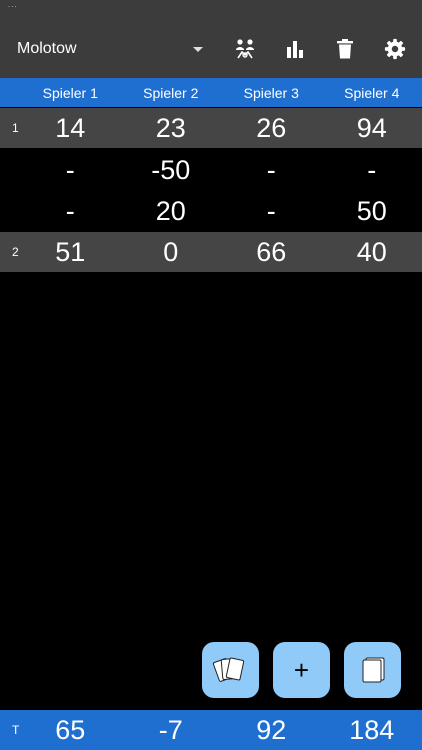 Image resolution: width=422 pixels, height=750 pixels. Describe the element at coordinates (70, 251) in the screenshot. I see `score-cell: 51` at that location.